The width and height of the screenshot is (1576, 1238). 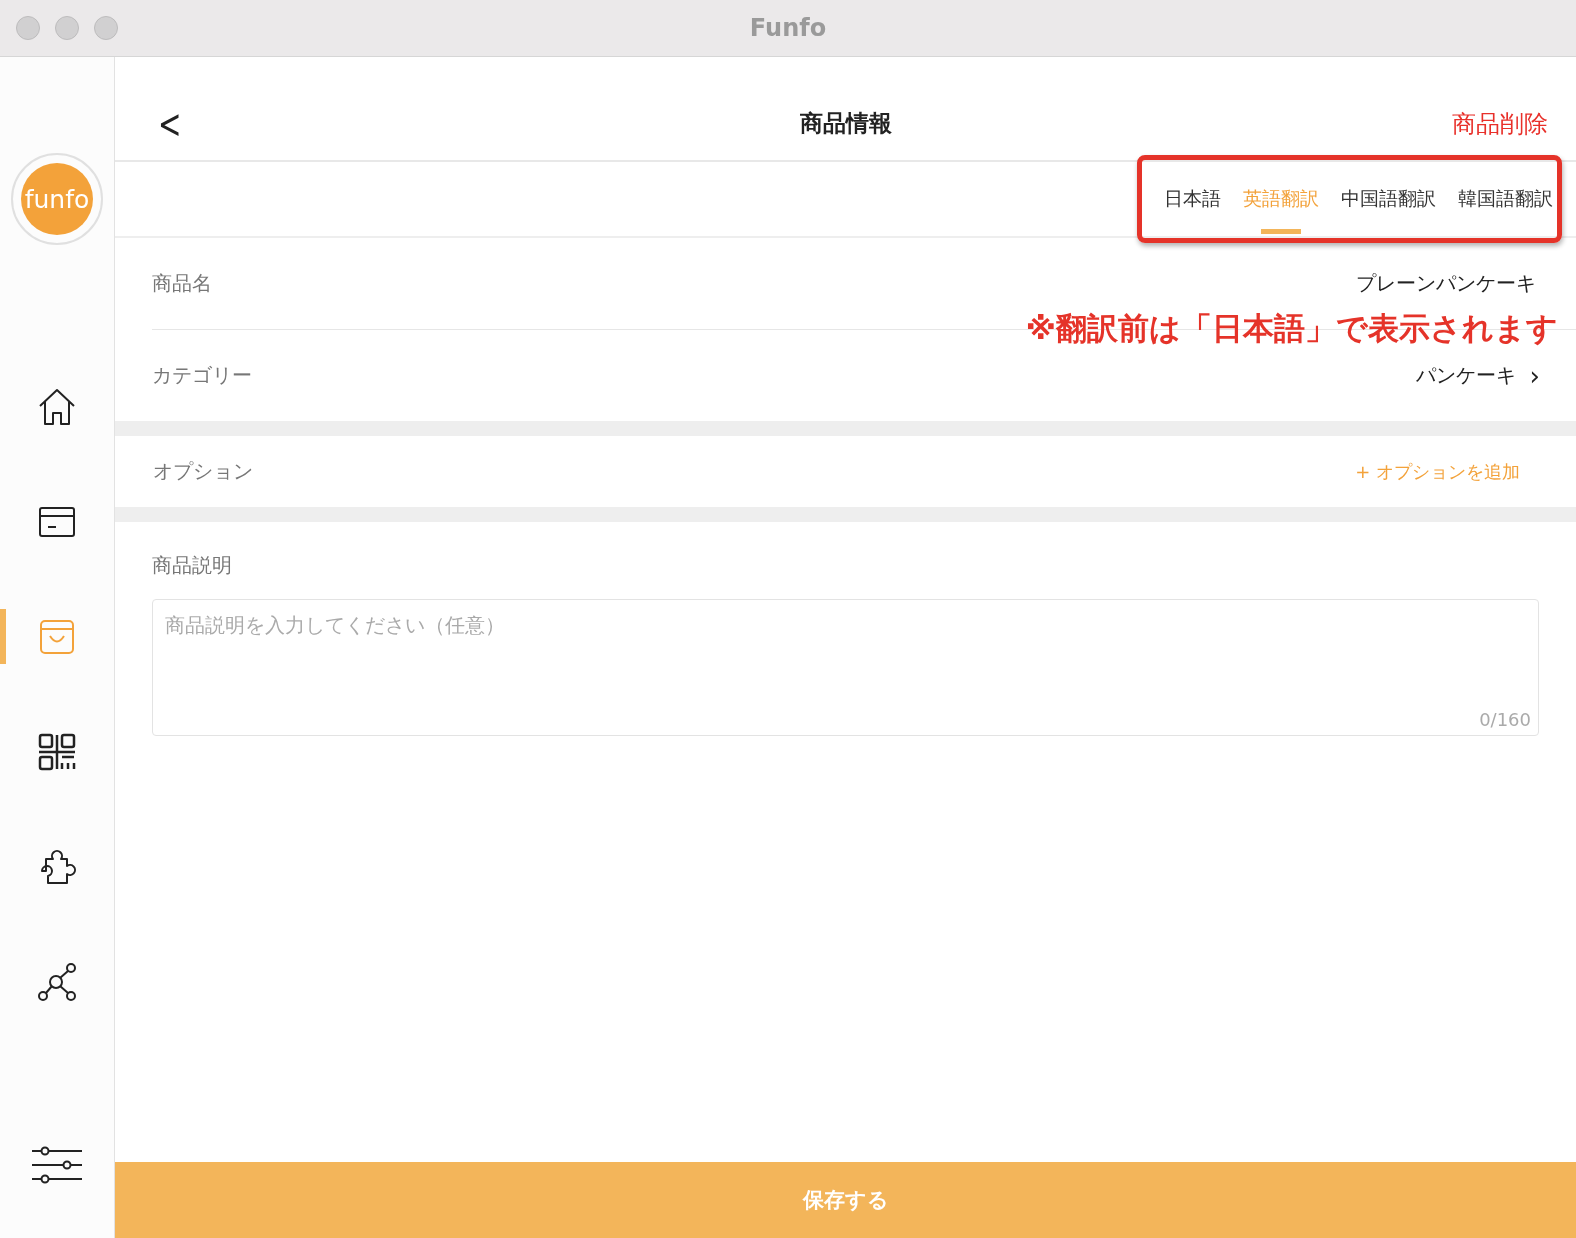 I want to click on window-title: Funfo, so click(x=788, y=28).